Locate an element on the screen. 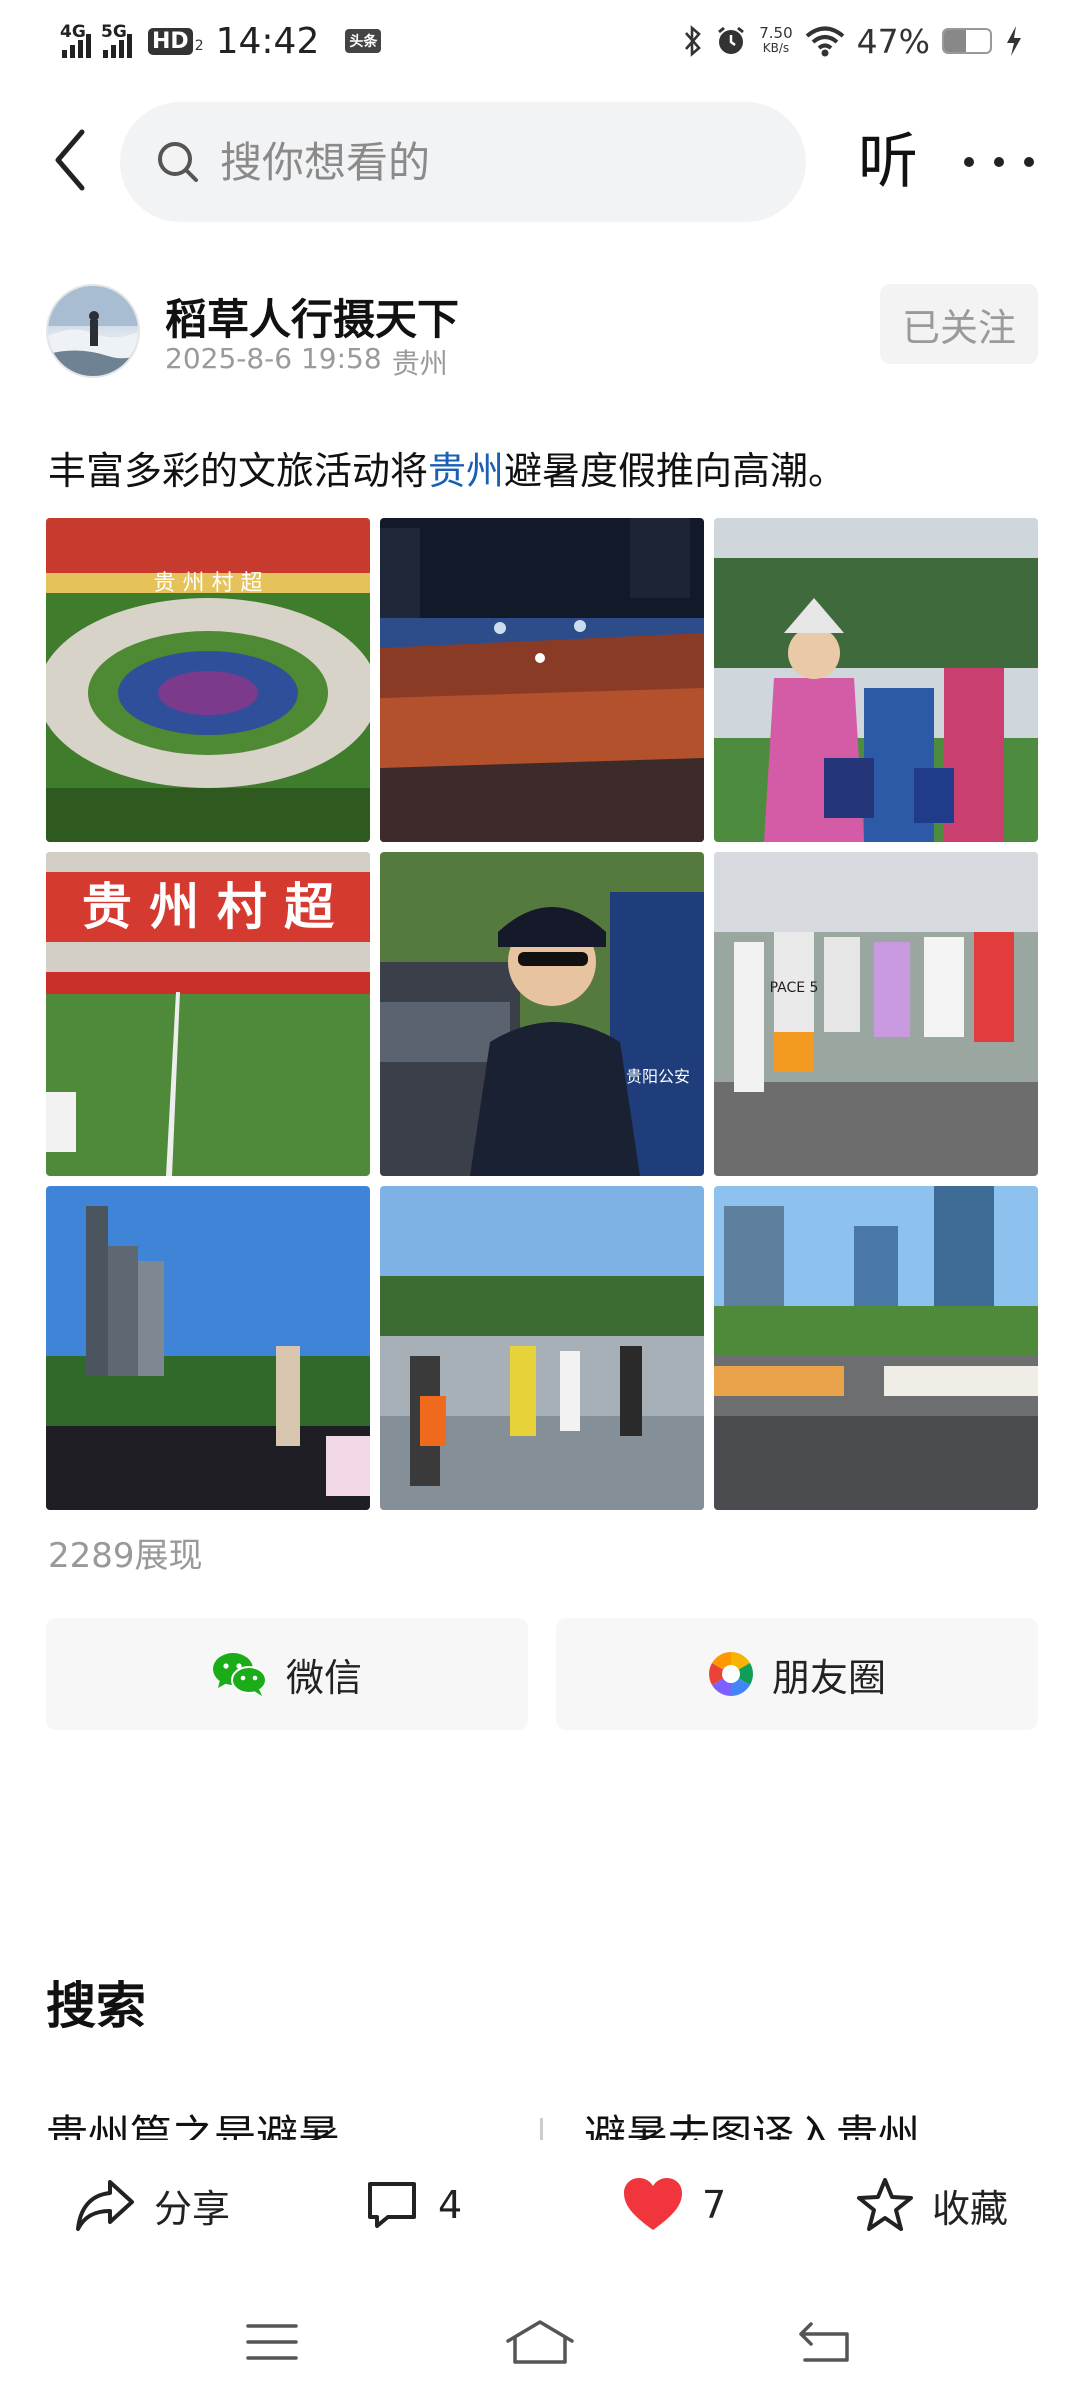 The width and height of the screenshot is (1080, 2400). comment-icon is located at coordinates (392, 2205).